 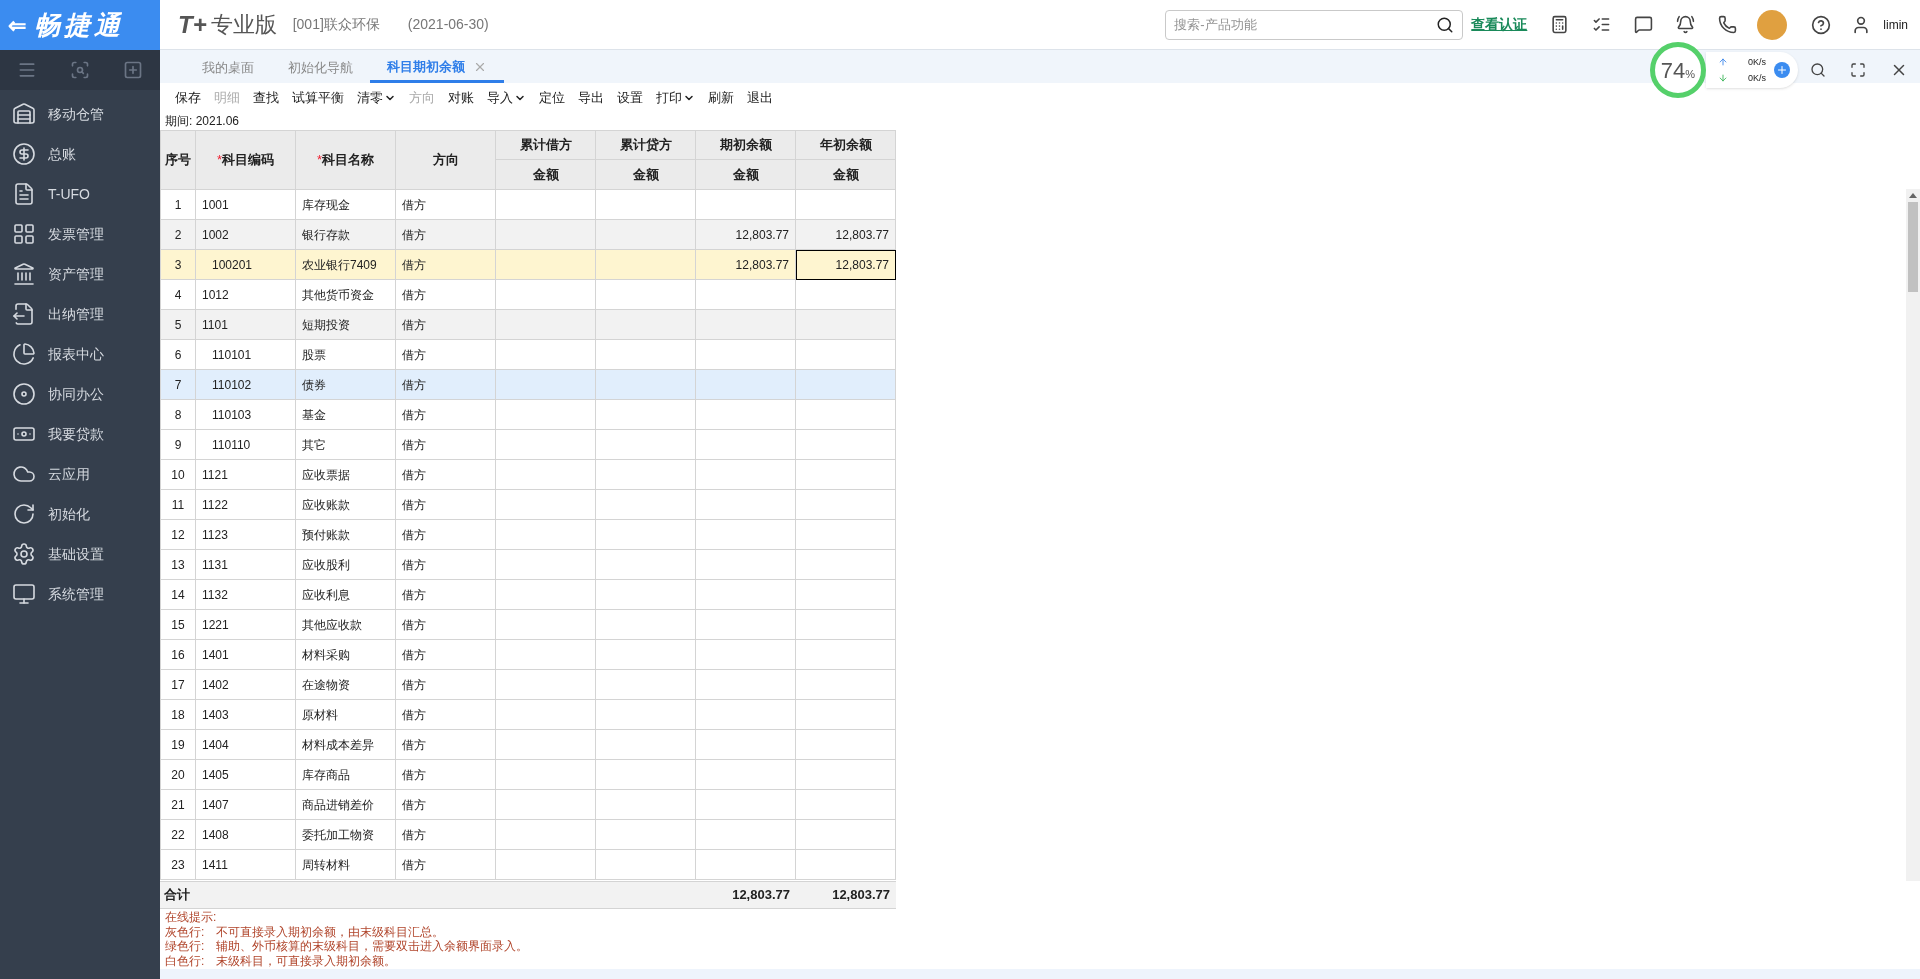 I want to click on table-row: 12 1123 预付账款 借方, so click(x=528, y=535).